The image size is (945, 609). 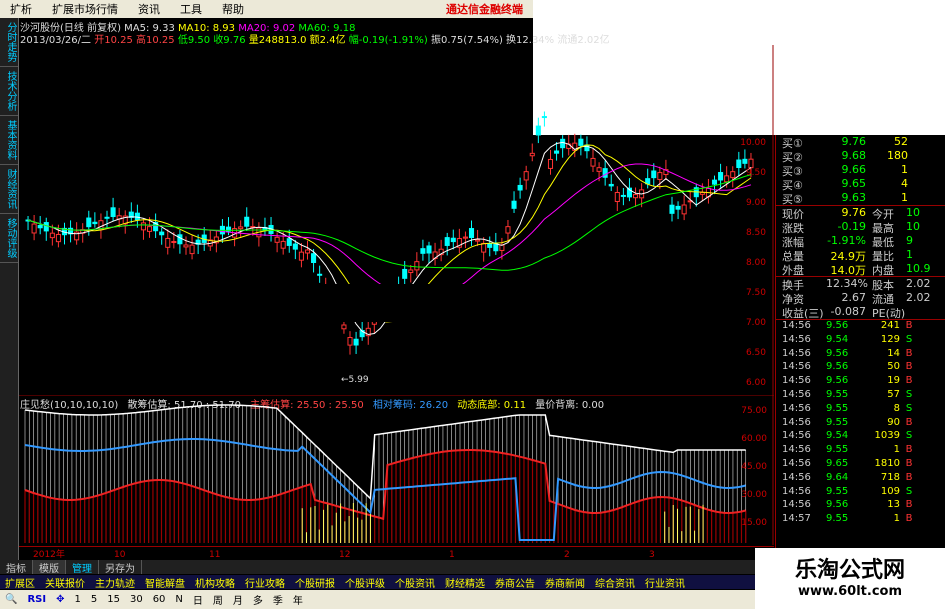 I want to click on quote-row: 外盘 14.0万 内盘 10.9, so click(x=856, y=269).